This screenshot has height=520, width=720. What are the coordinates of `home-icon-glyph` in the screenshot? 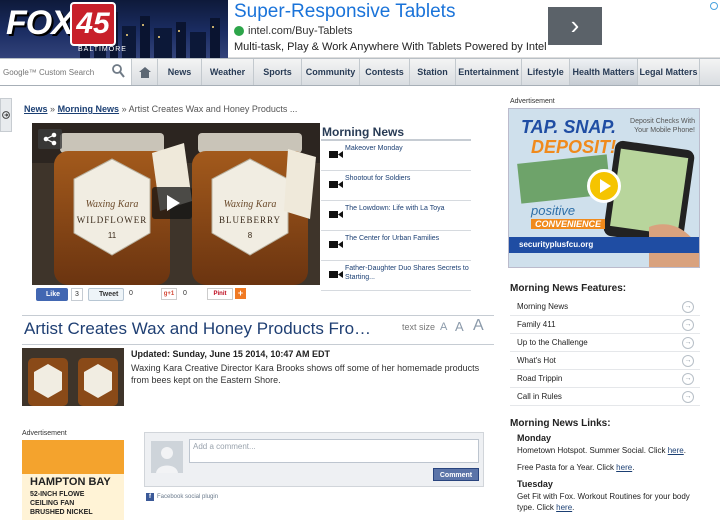 It's located at (144, 72).